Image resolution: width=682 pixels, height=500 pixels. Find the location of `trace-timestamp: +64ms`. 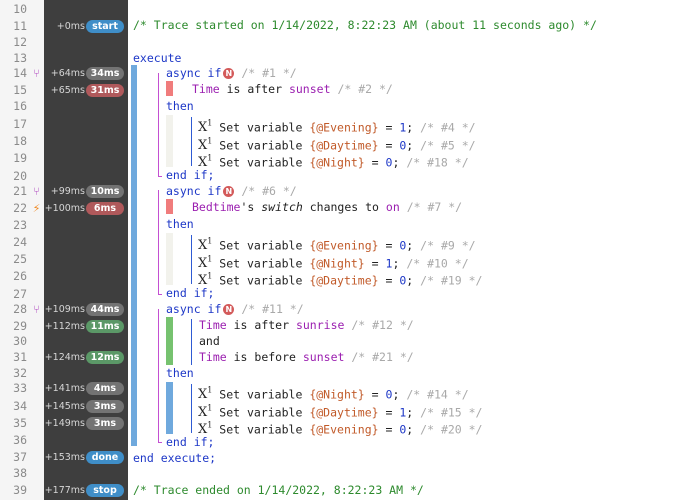

trace-timestamp: +64ms is located at coordinates (67, 73).